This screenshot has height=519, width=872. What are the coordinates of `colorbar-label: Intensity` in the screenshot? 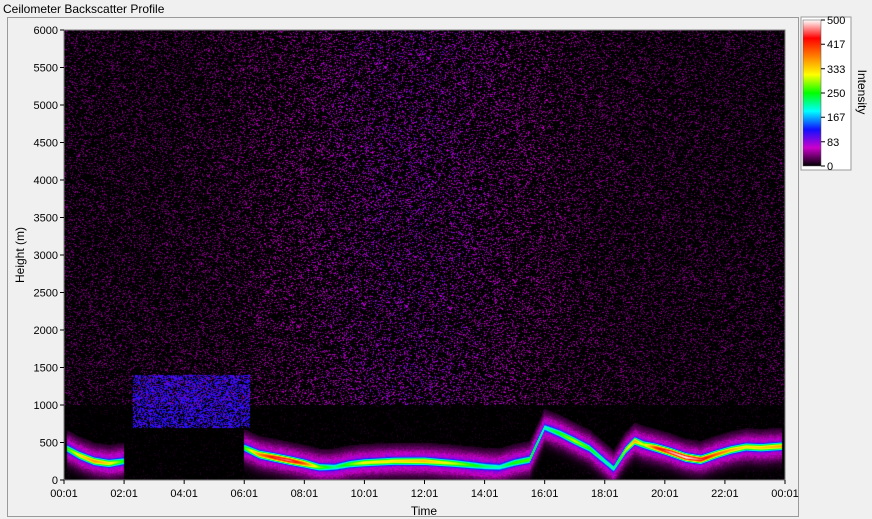 It's located at (862, 92).